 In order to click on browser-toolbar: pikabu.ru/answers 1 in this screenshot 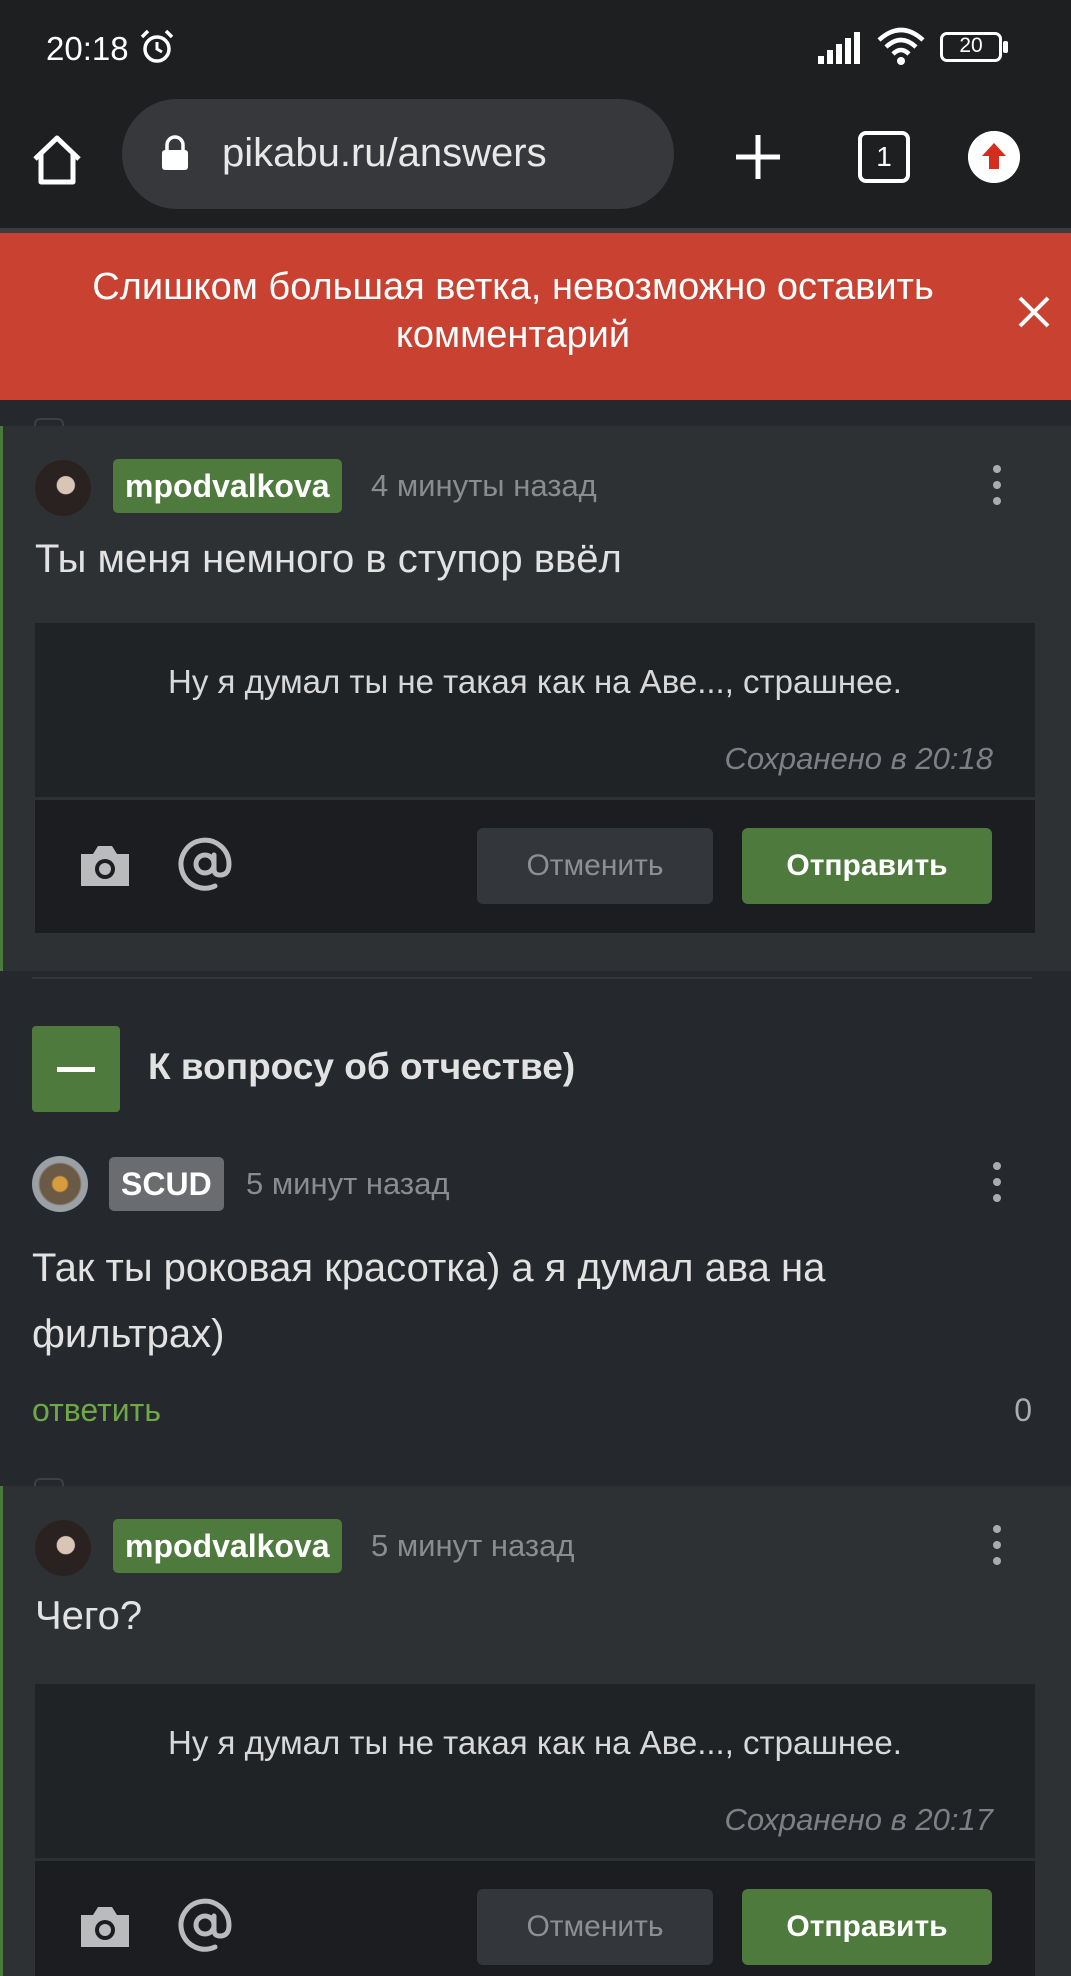, I will do `click(535, 162)`.